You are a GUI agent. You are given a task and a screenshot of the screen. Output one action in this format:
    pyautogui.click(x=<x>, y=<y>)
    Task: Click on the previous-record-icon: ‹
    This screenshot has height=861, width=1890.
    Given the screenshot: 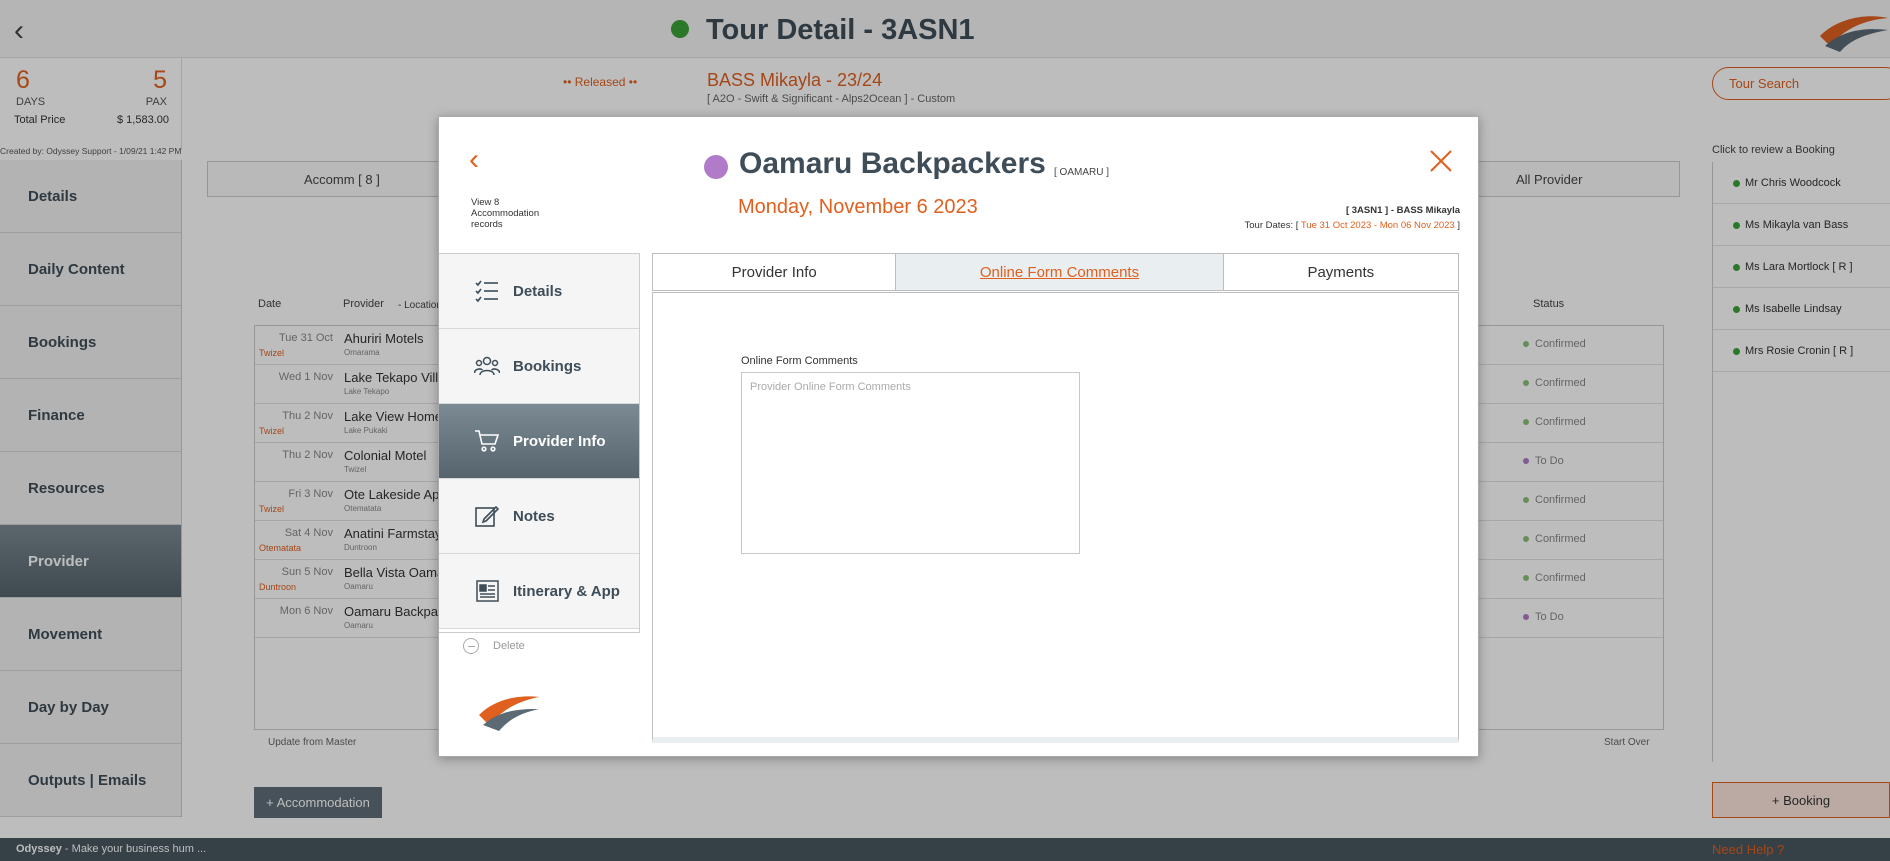 What is the action you would take?
    pyautogui.click(x=480, y=161)
    